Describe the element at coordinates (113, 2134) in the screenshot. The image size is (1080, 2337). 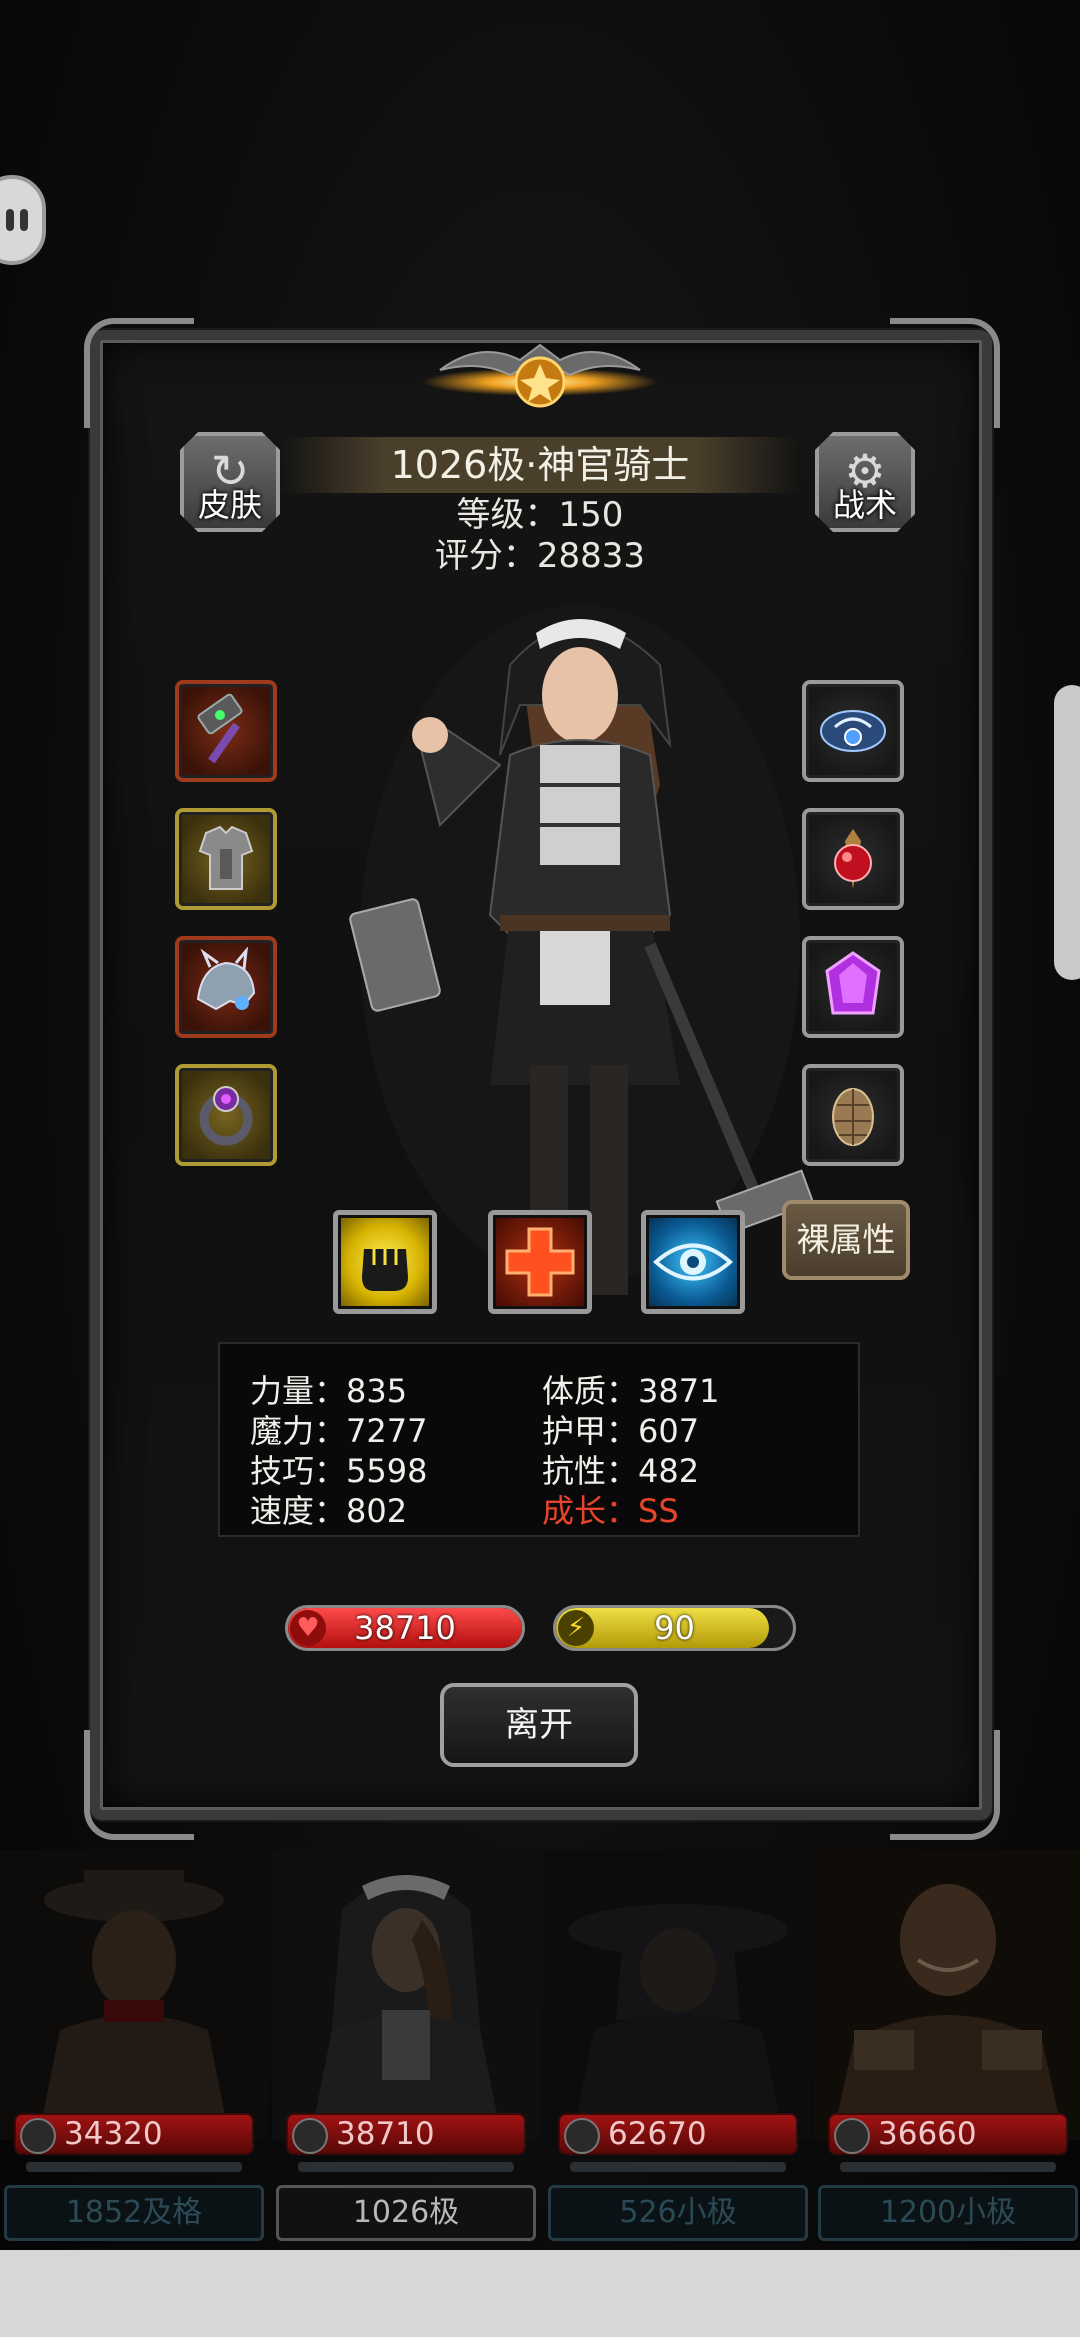
I see `roster-power-value: 34320` at that location.